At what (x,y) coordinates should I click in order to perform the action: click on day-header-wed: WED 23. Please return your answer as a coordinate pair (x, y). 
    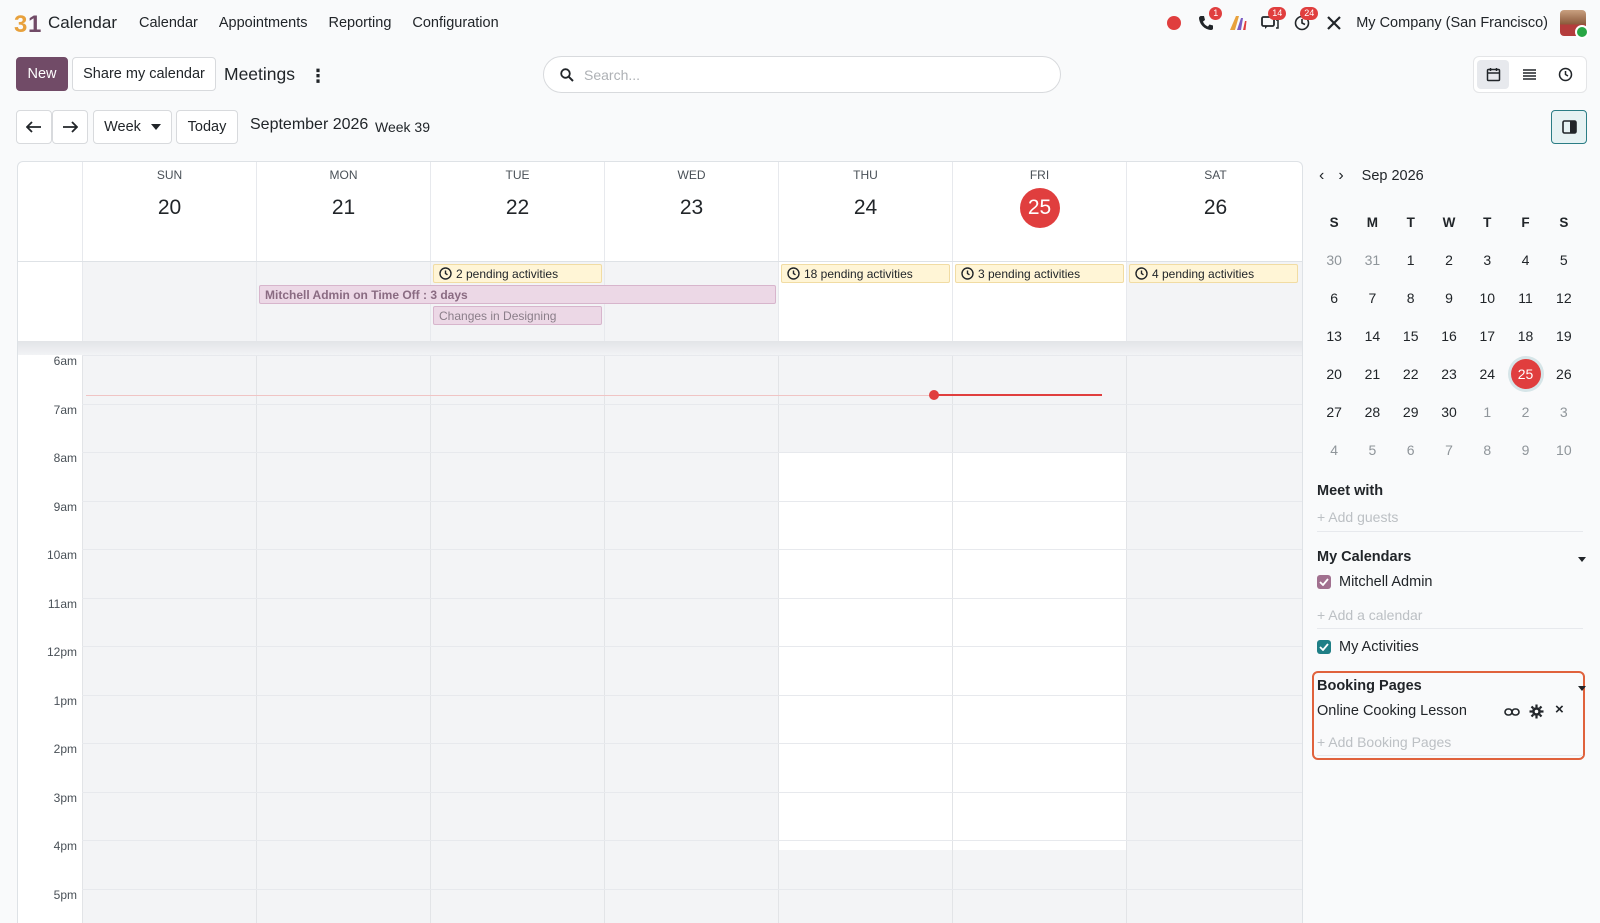
    Looking at the image, I should click on (691, 211).